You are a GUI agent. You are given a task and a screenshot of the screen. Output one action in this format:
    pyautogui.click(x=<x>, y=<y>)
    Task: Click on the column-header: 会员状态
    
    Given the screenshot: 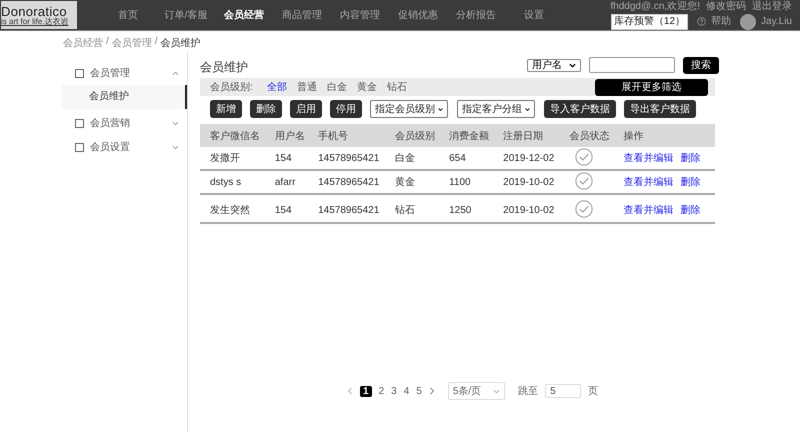 What is the action you would take?
    pyautogui.click(x=586, y=135)
    